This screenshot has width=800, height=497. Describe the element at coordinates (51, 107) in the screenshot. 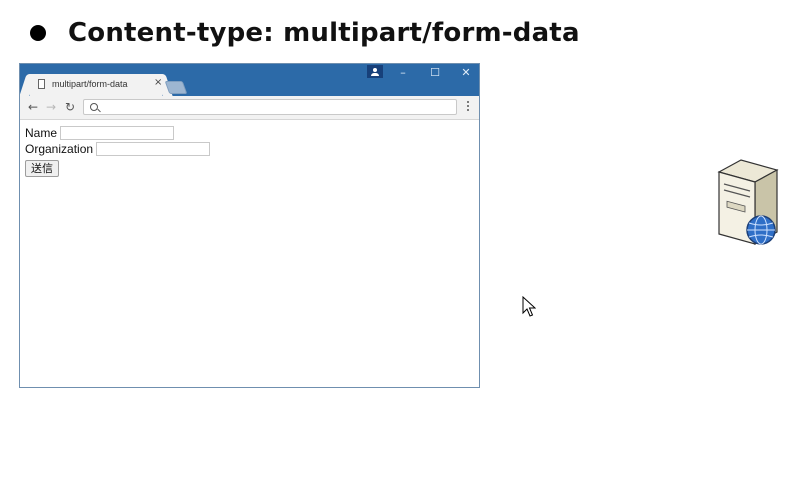

I see `forward-button: →` at that location.